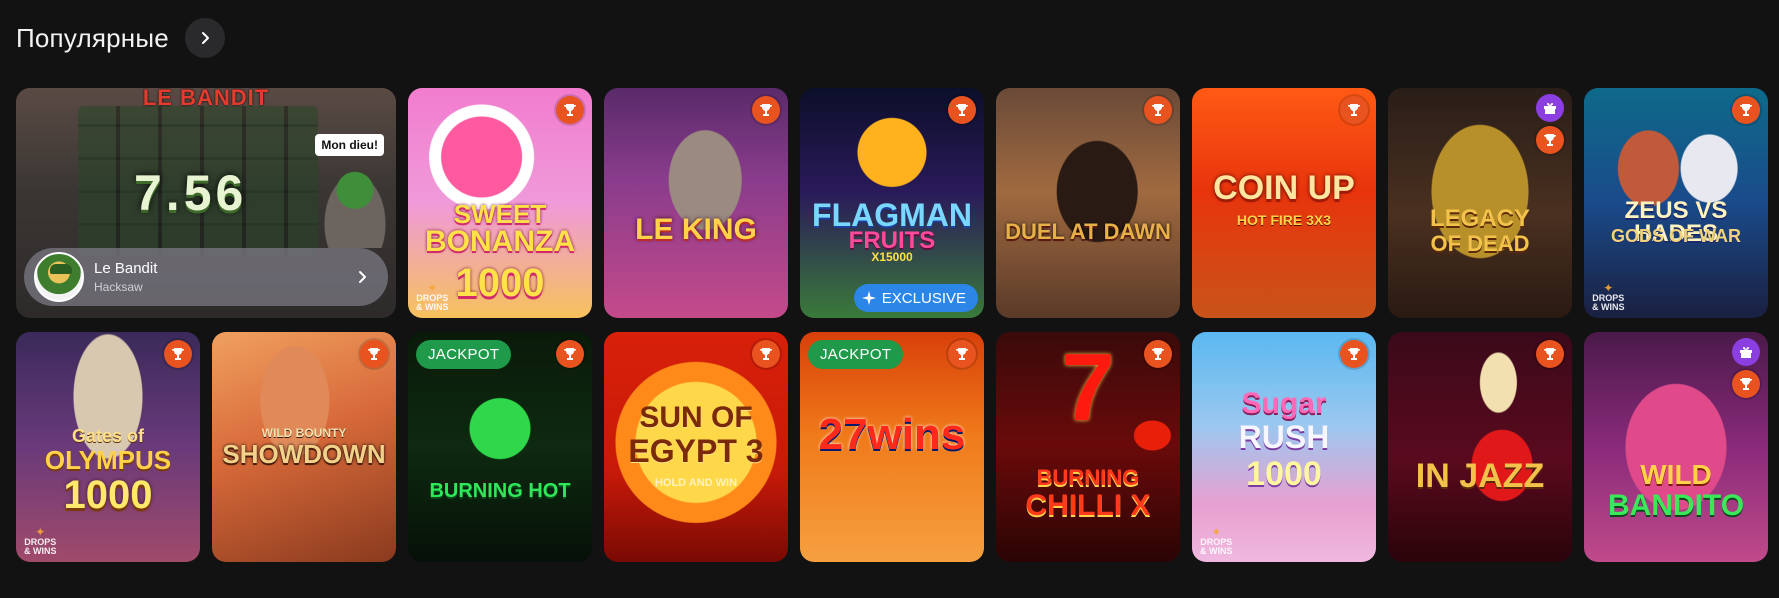 This screenshot has width=1779, height=598. What do you see at coordinates (108, 436) in the screenshot?
I see `game-logo-line1: Gates of` at bounding box center [108, 436].